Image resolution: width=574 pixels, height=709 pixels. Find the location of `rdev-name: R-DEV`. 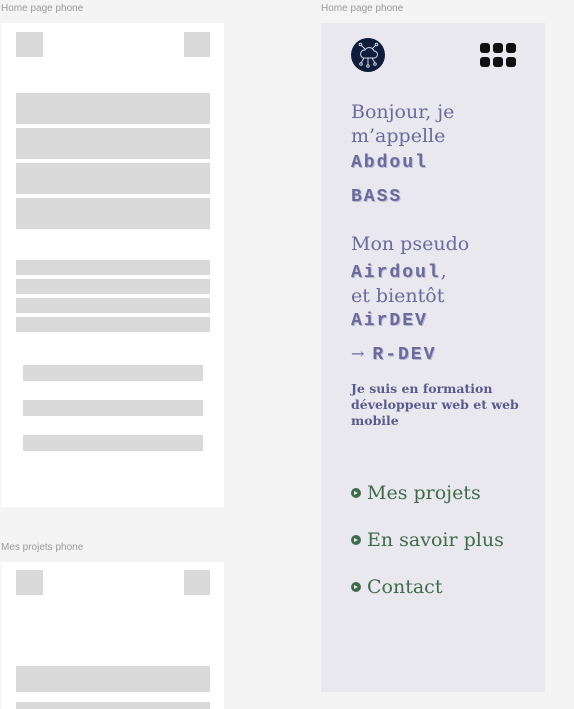

rdev-name: R-DEV is located at coordinates (404, 355).